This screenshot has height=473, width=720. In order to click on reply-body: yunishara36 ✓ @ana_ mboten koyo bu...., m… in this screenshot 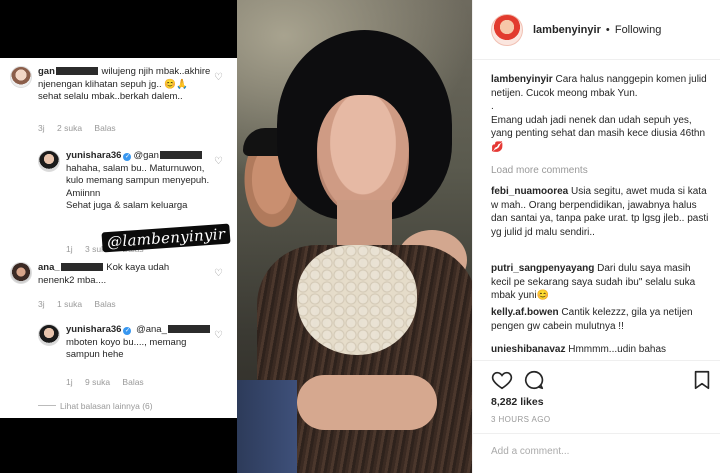, I will do `click(140, 343)`.